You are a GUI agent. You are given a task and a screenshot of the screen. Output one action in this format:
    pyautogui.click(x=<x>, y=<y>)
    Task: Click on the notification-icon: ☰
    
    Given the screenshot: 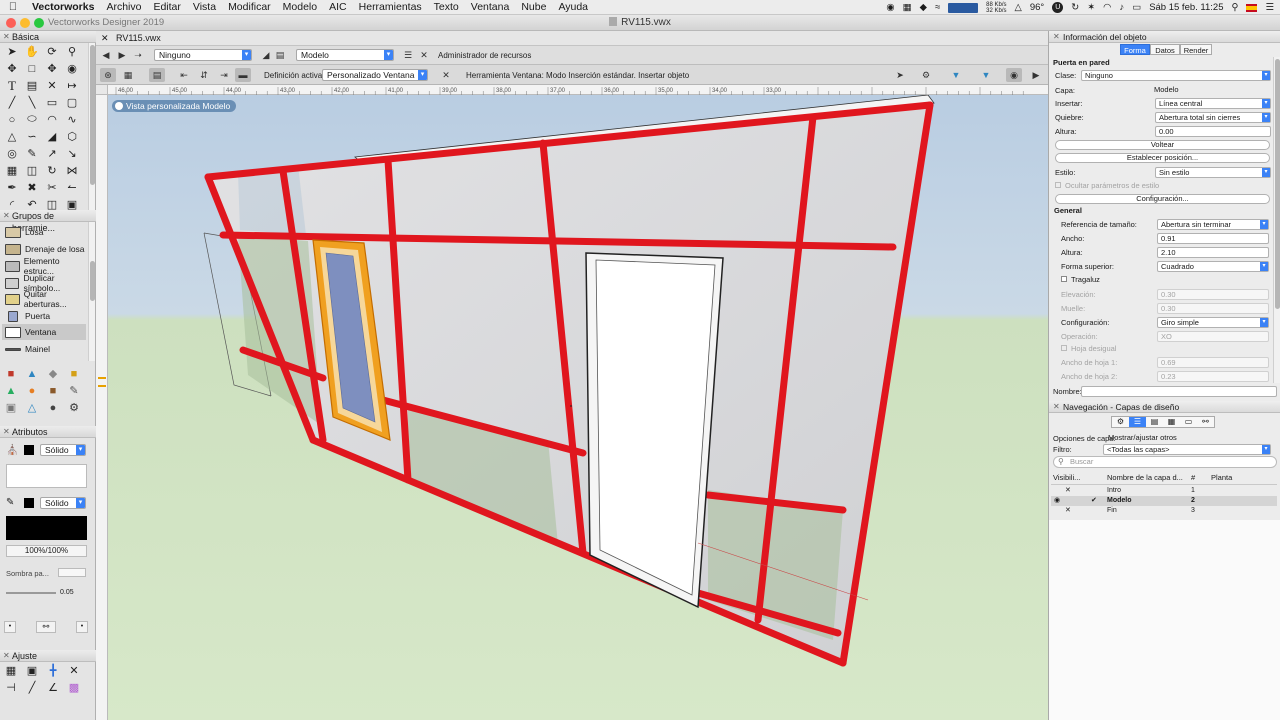 What is the action you would take?
    pyautogui.click(x=1269, y=7)
    